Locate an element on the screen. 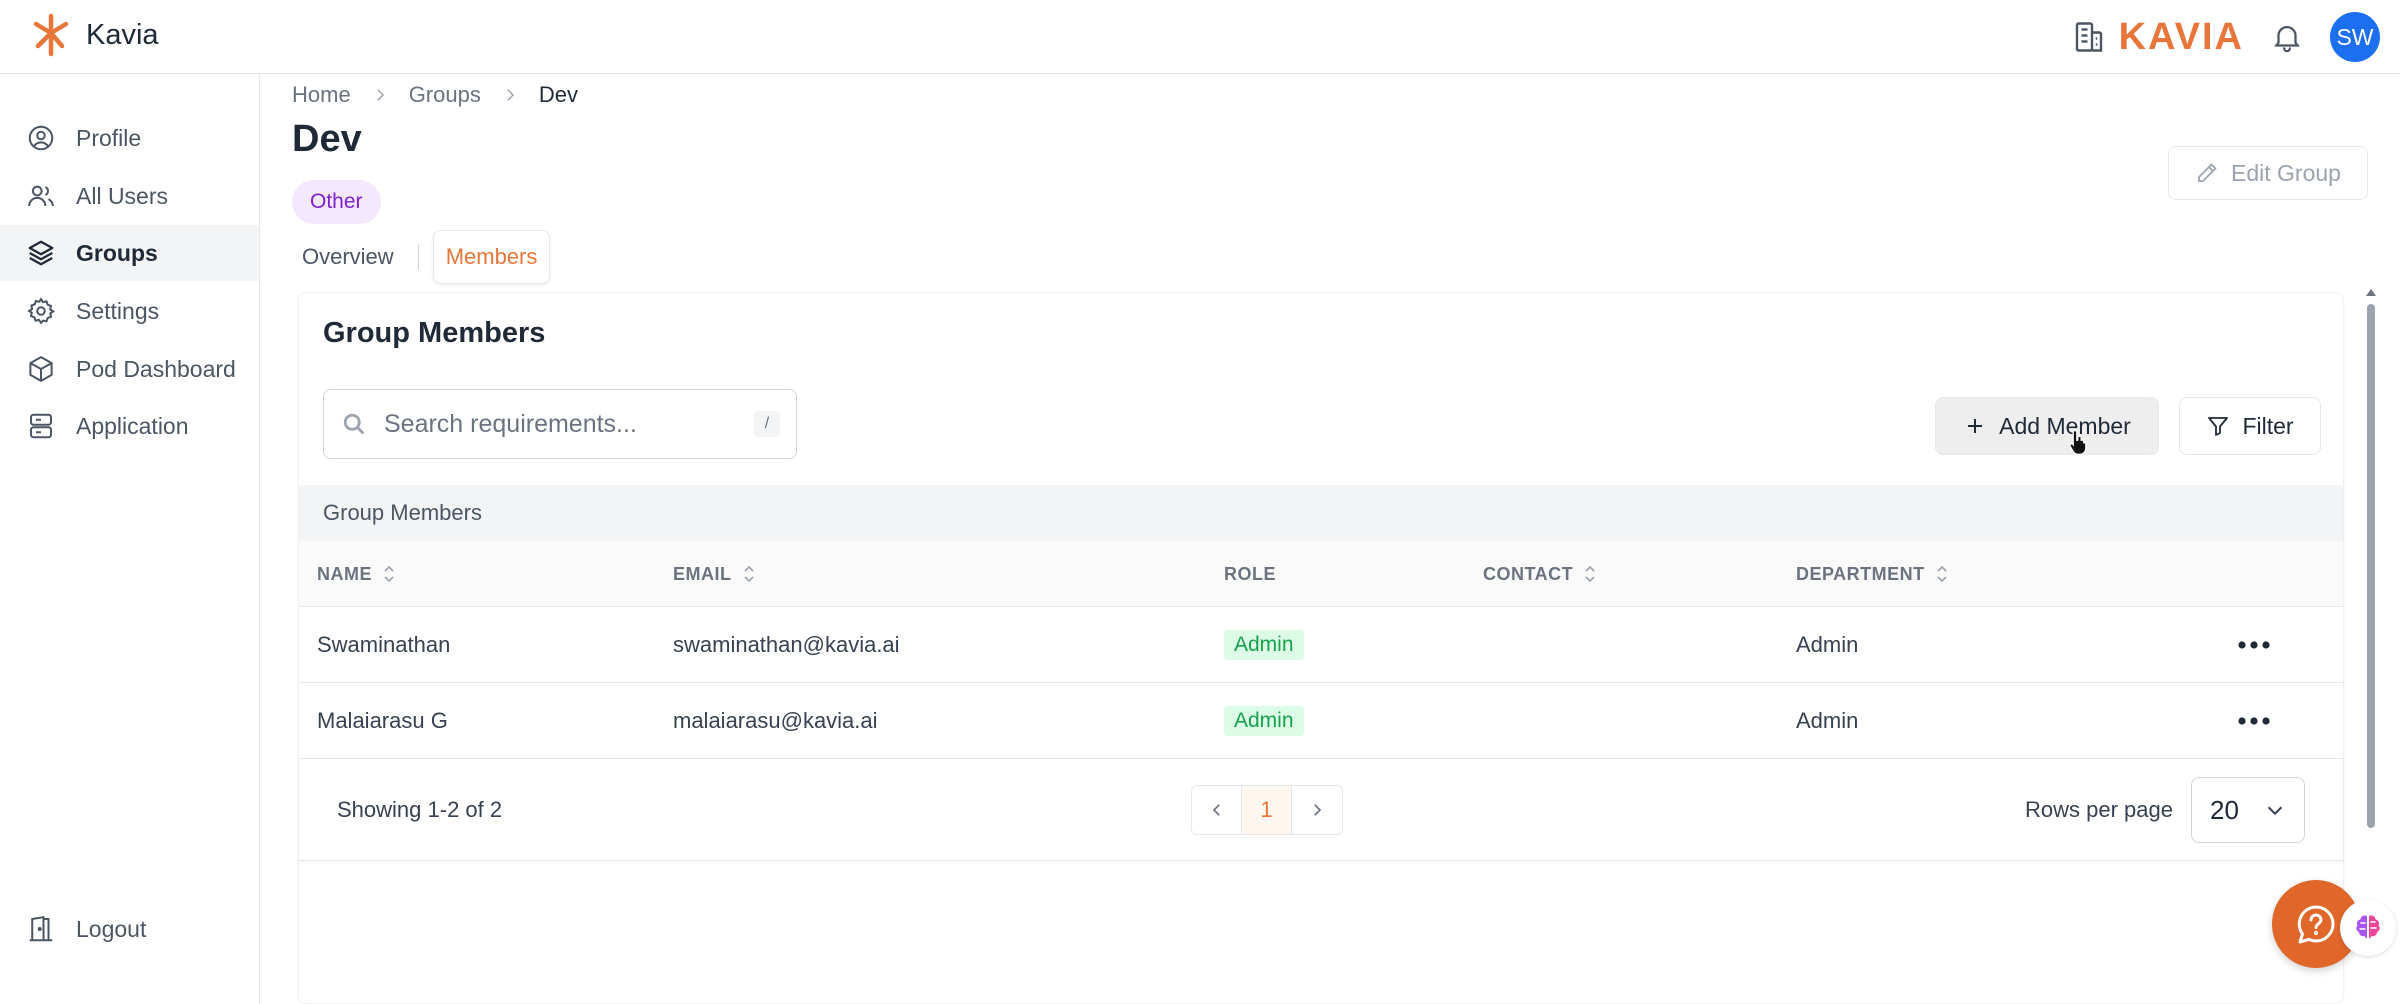 This screenshot has height=1004, width=2400. sidebar-item-logout: Logout is located at coordinates (129, 929).